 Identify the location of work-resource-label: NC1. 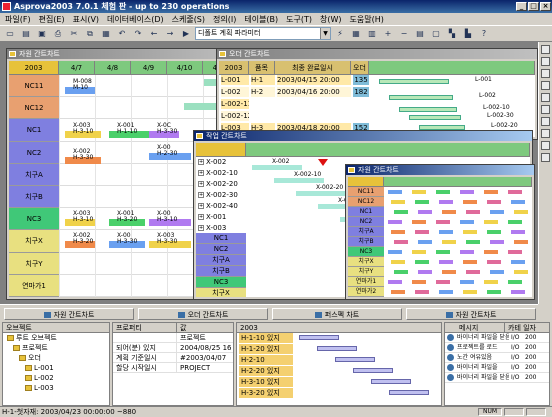
(221, 238).